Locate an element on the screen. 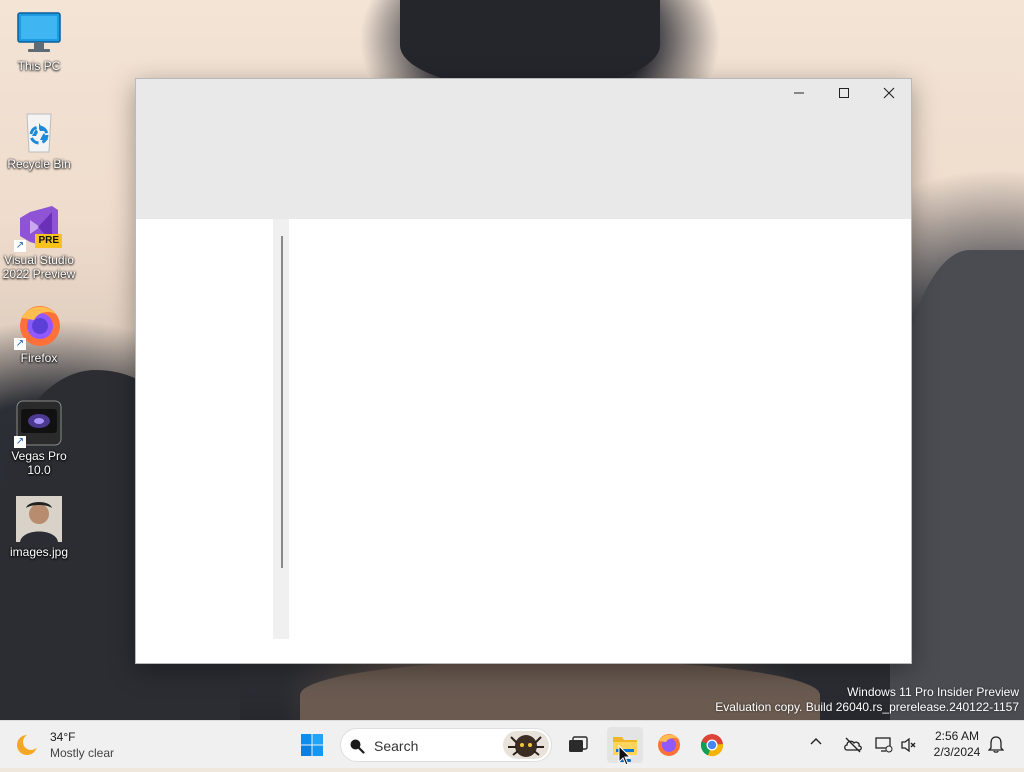  firefox-icon is located at coordinates (669, 745).